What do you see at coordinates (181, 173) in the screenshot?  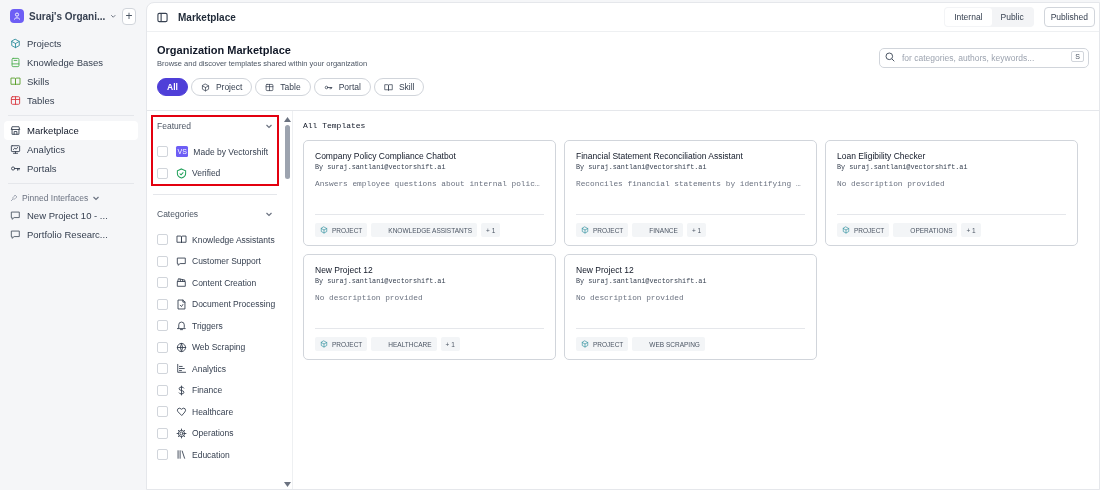 I see `verified-shield-icon` at bounding box center [181, 173].